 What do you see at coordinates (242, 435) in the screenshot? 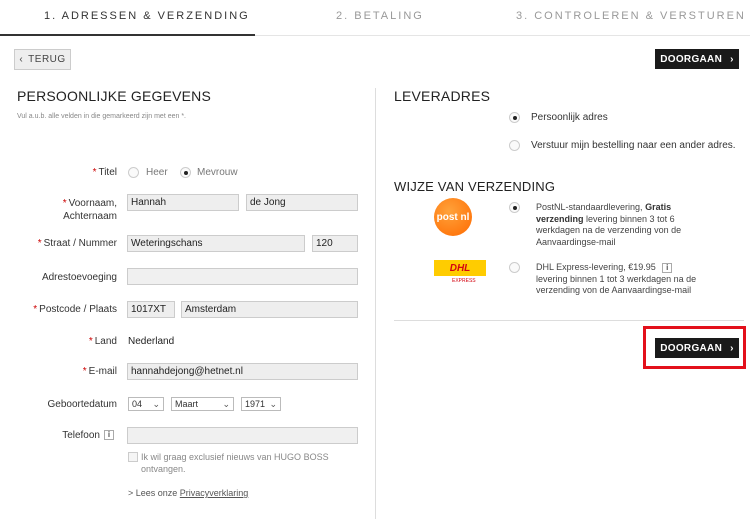
I see `phone-field` at bounding box center [242, 435].